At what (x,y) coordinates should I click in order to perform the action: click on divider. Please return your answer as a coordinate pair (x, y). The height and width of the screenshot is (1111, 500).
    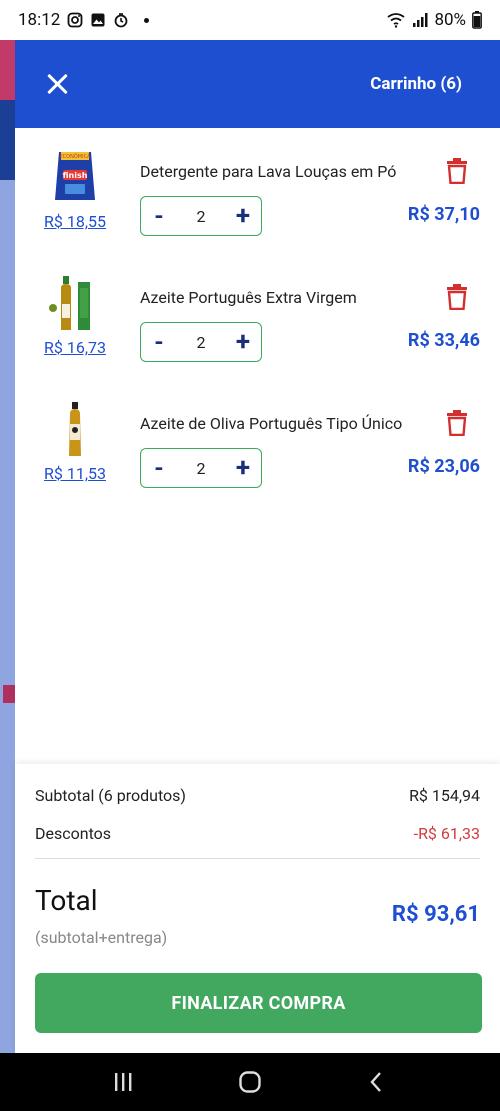
    Looking at the image, I should click on (257, 858).